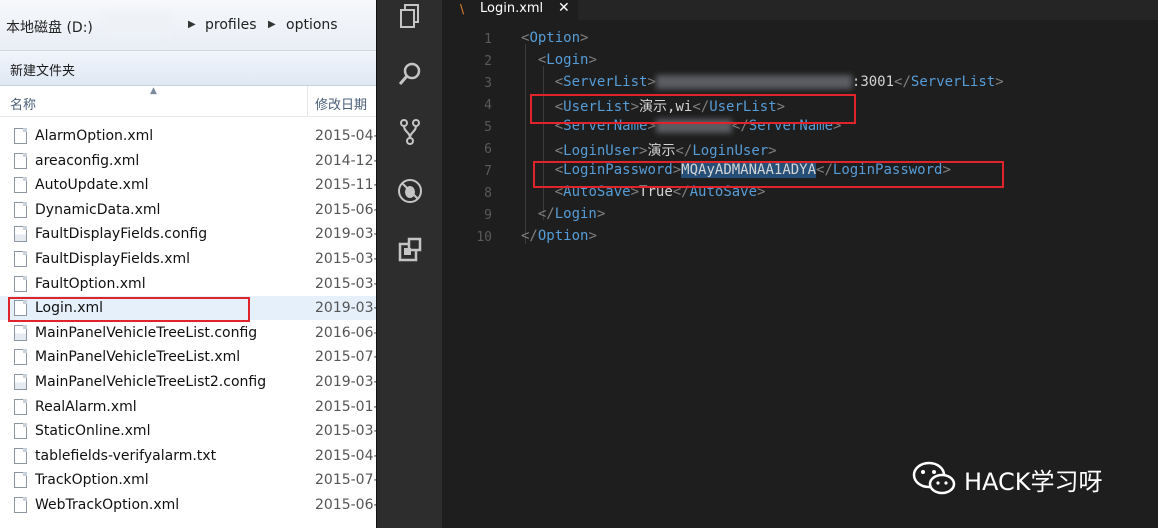 The width and height of the screenshot is (1158, 528). I want to click on column-date-header: 修改日期, so click(341, 103).